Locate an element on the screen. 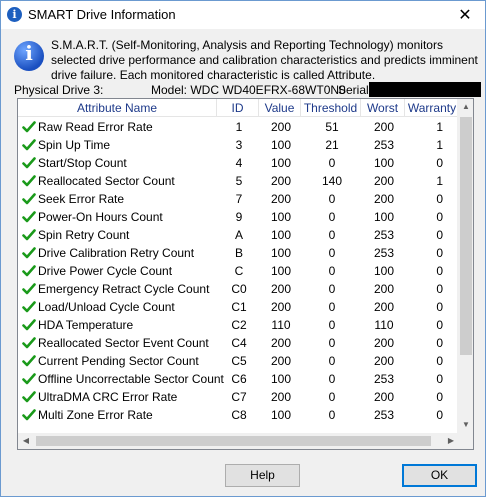  attribute-id-cell: C7 is located at coordinates (239, 397).